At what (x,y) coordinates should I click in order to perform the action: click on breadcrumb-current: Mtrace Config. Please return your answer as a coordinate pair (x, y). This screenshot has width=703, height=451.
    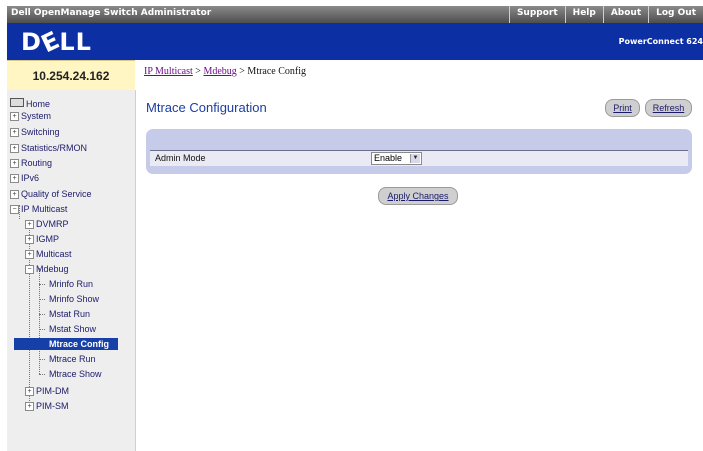
    Looking at the image, I should click on (277, 71).